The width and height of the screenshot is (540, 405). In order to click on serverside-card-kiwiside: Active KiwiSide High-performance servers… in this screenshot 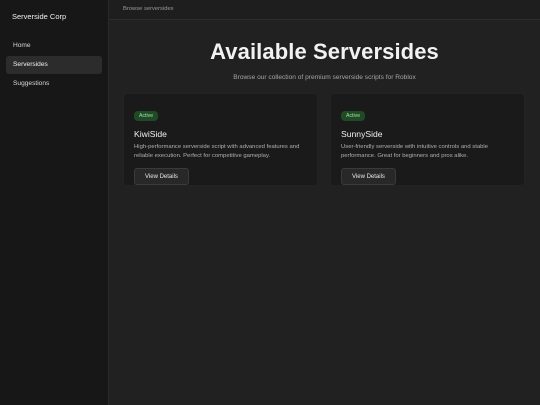, I will do `click(220, 139)`.